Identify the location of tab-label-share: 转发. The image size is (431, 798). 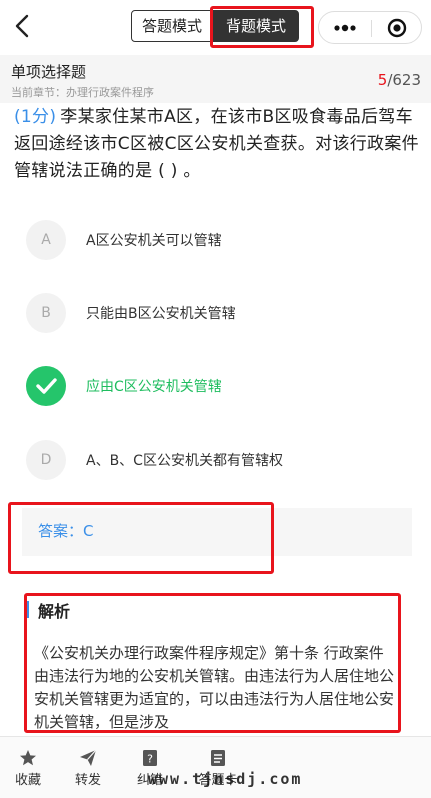
(87, 780).